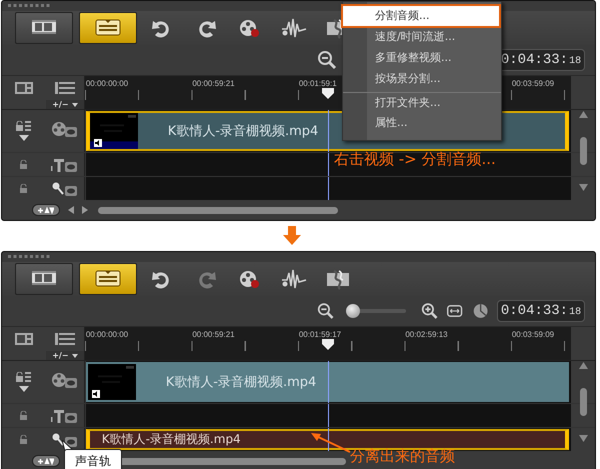 The image size is (600, 469). What do you see at coordinates (402, 456) in the screenshot?
I see `annotation-text: 分离出来的音频` at bounding box center [402, 456].